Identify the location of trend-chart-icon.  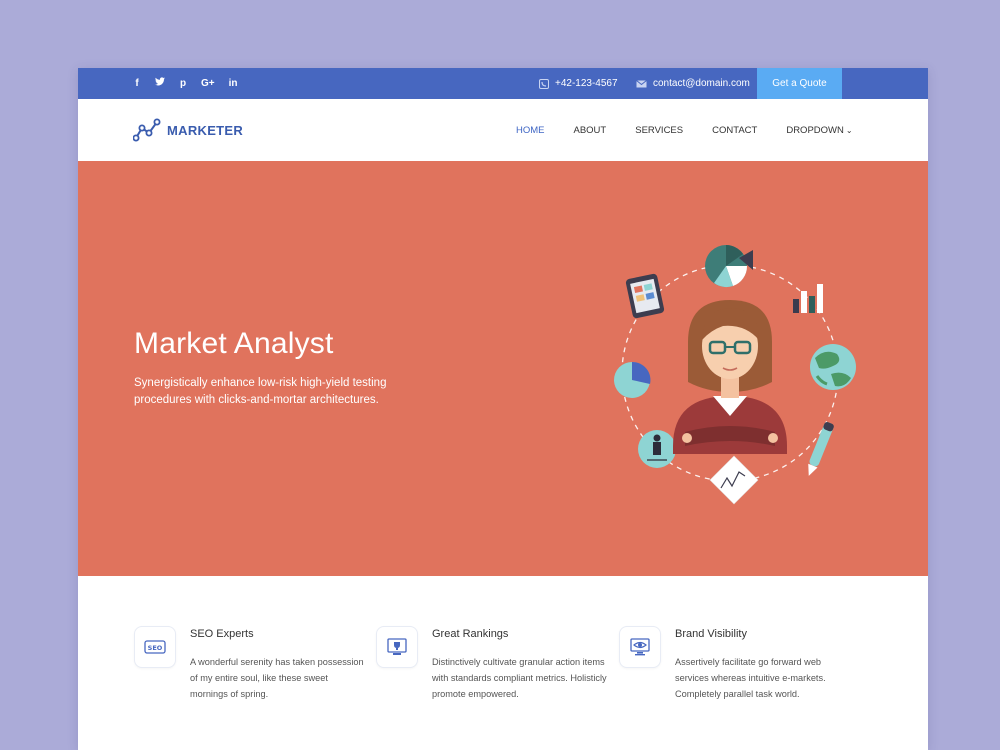
(734, 480).